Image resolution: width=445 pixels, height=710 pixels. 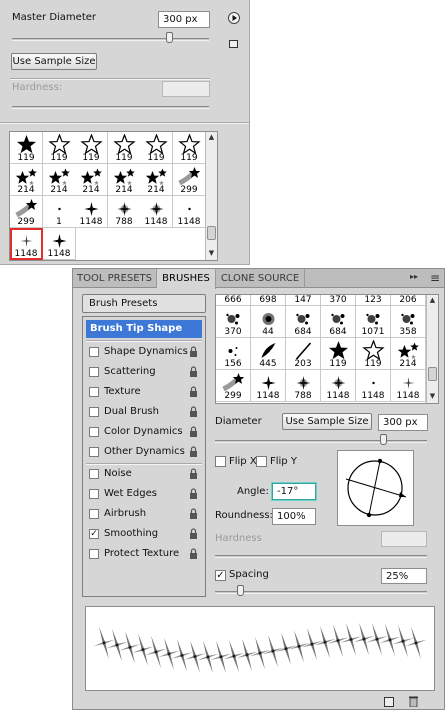 What do you see at coordinates (144, 494) in the screenshot?
I see `option-wet-edges: Wet Edges` at bounding box center [144, 494].